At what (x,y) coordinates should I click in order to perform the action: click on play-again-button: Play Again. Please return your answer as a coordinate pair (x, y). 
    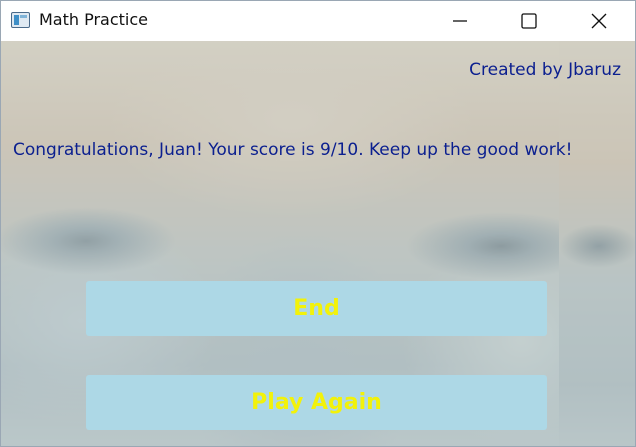
    Looking at the image, I should click on (316, 402).